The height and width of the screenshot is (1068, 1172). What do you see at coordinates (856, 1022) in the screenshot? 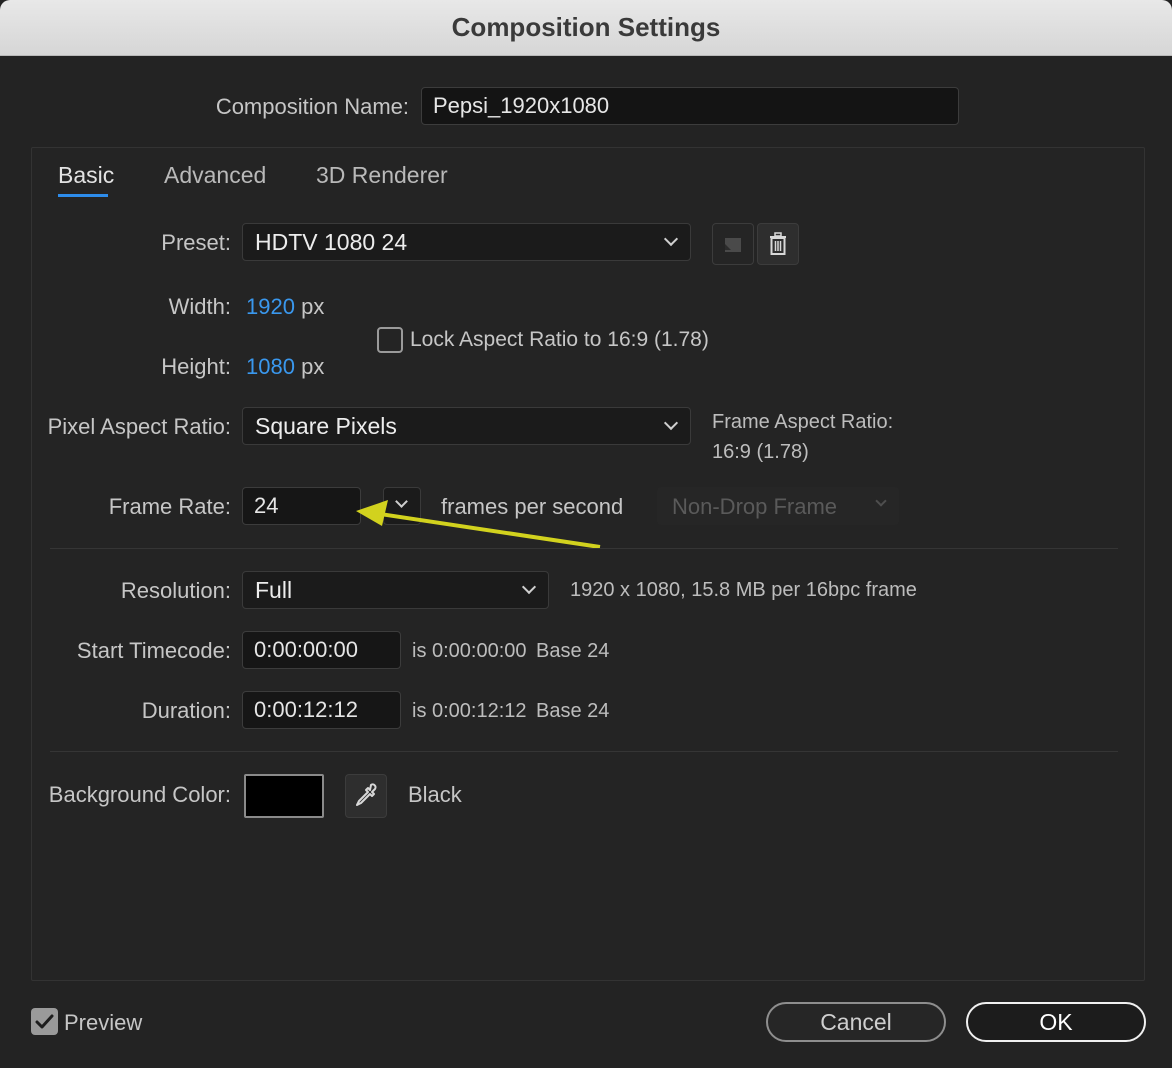
I see `cancel-button: Cancel` at bounding box center [856, 1022].